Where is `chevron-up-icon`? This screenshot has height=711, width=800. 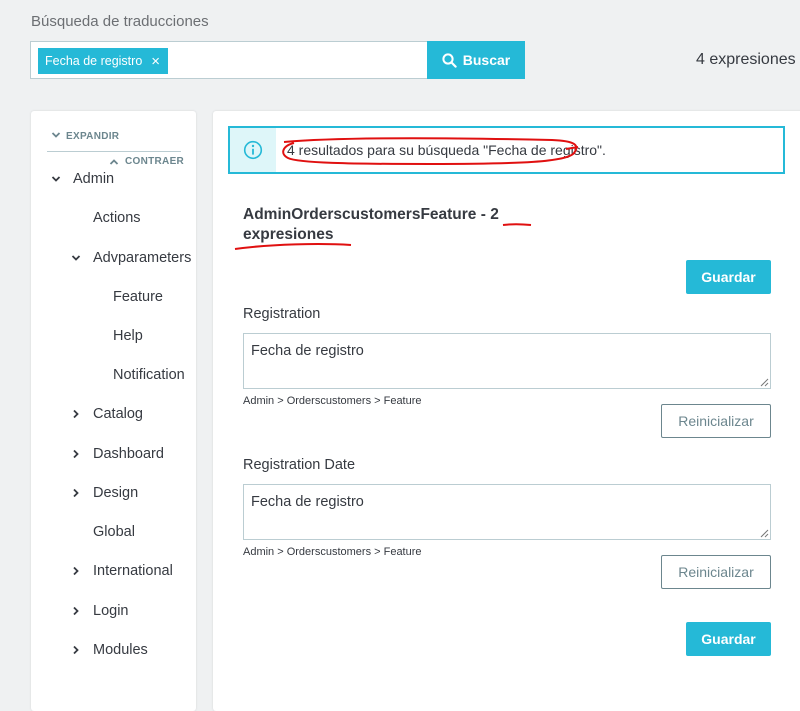 chevron-up-icon is located at coordinates (114, 162).